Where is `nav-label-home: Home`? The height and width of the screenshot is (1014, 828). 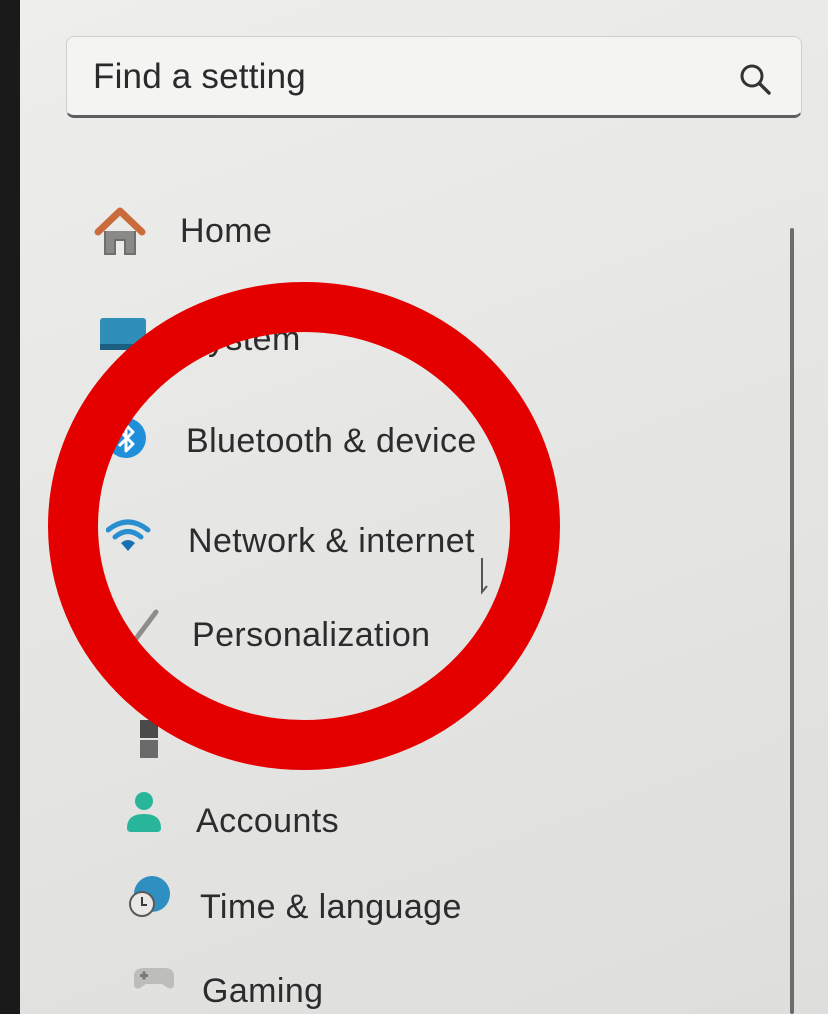
nav-label-home: Home is located at coordinates (226, 231).